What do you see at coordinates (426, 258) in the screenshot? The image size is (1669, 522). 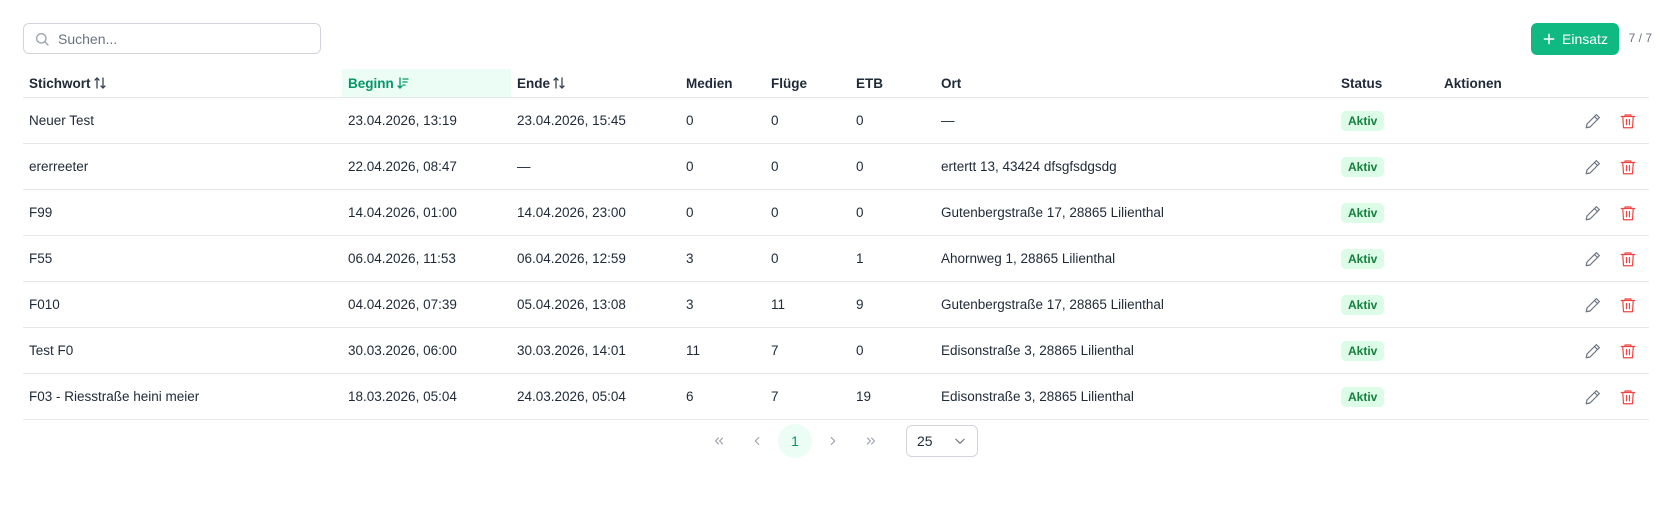 I see `cell-beginn: 06.04.2026, 11:53` at bounding box center [426, 258].